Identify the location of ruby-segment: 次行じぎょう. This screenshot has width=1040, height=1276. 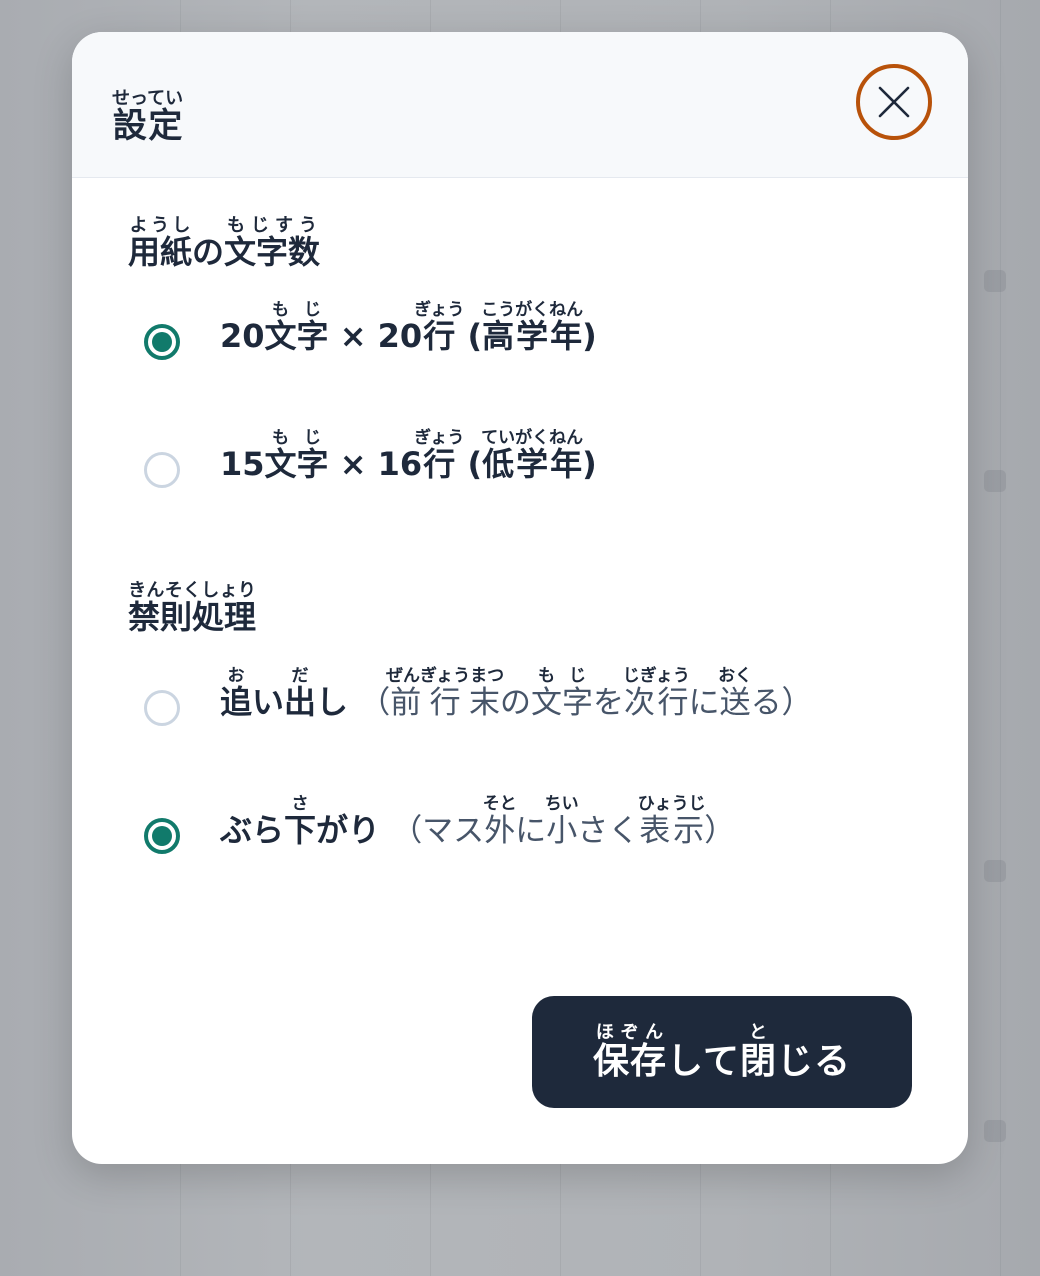
(656, 693).